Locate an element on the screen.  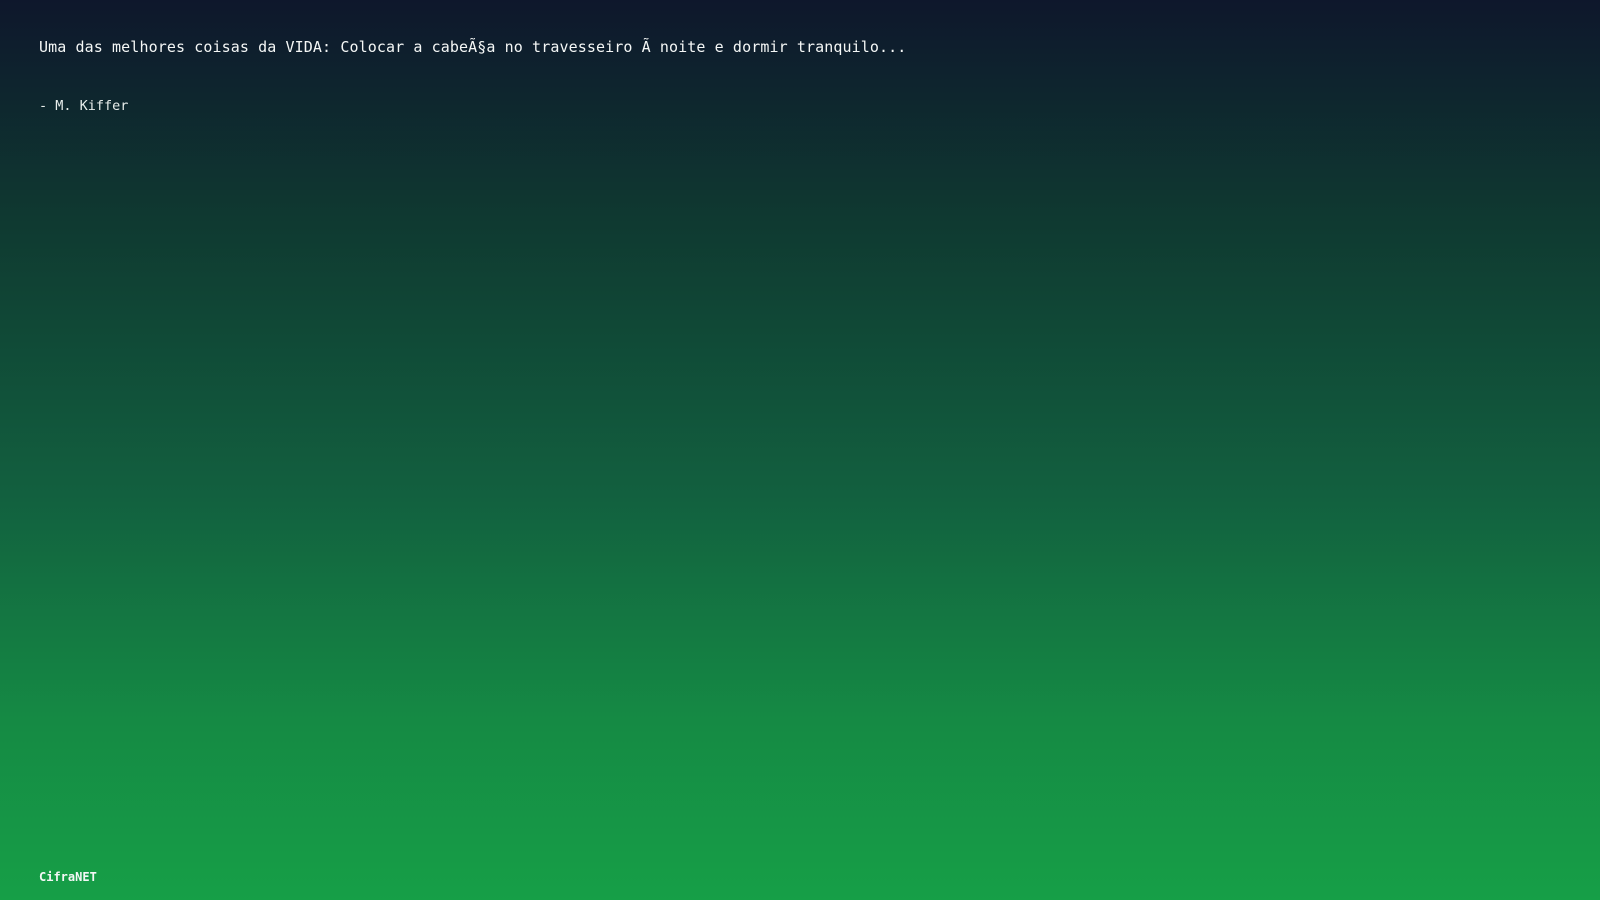
quote-author: - M. Kiffer is located at coordinates (84, 106).